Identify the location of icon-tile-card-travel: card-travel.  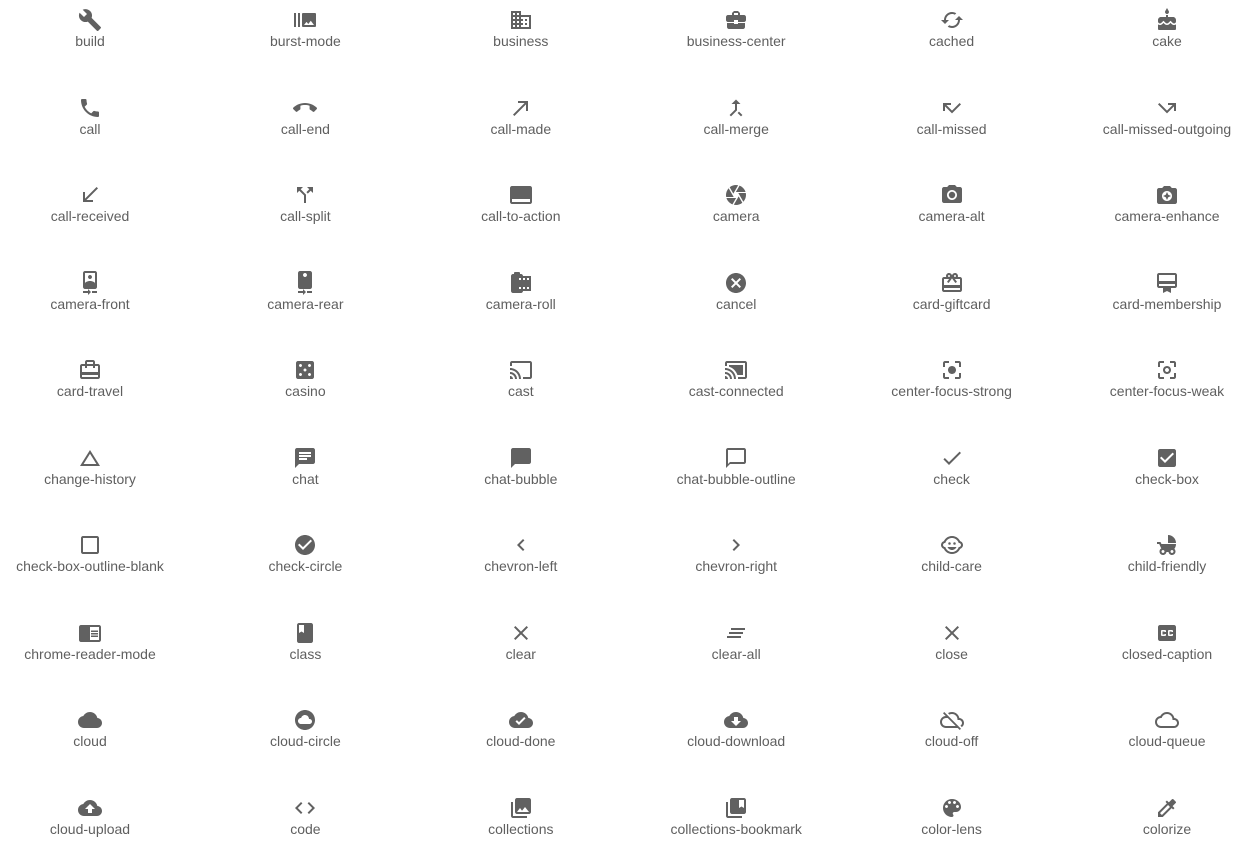
(95, 378).